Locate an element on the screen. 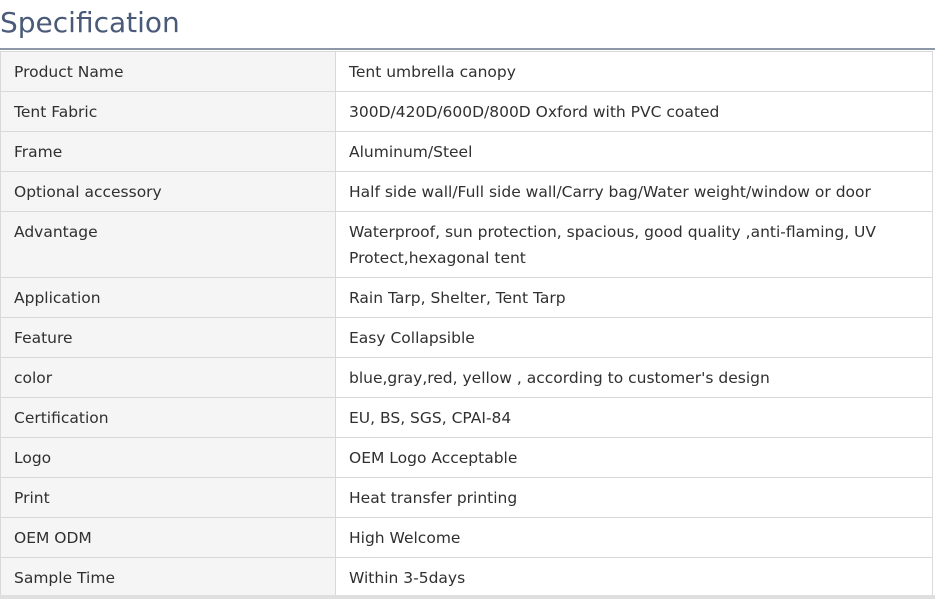  spec-label-sample-time: Sample Time is located at coordinates (168, 577).